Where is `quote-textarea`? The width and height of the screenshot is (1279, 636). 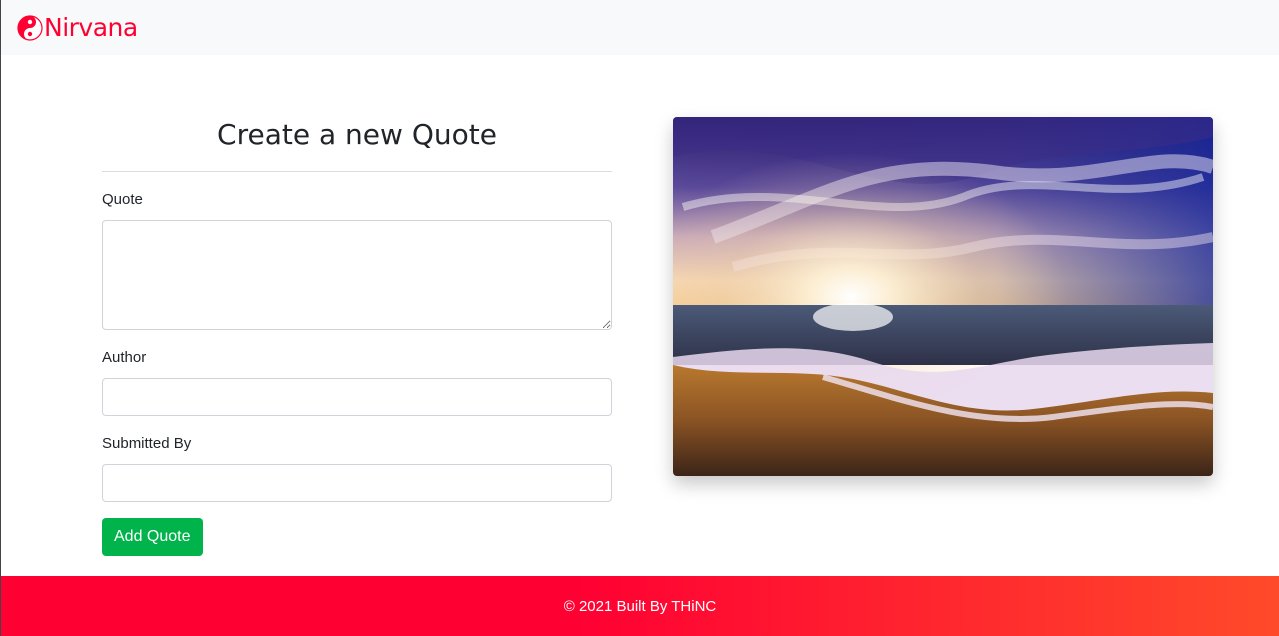
quote-textarea is located at coordinates (357, 275).